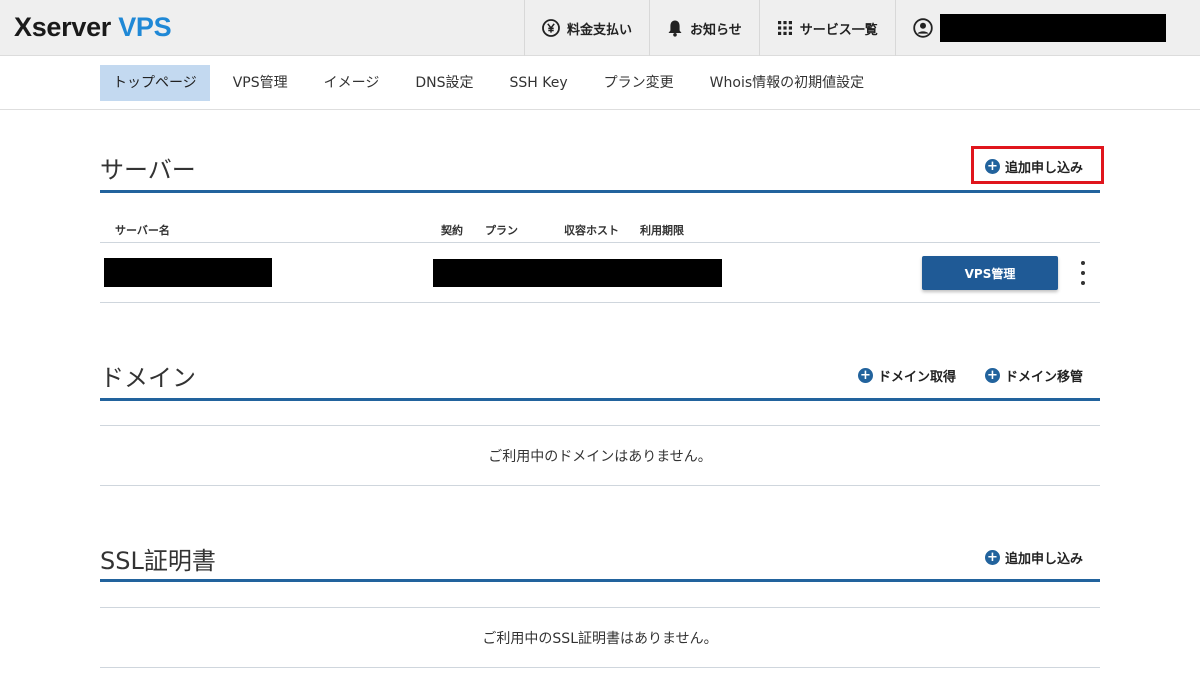 The image size is (1200, 676). Describe the element at coordinates (1044, 559) in the screenshot. I see `ssl-add-label: 追加申し込み` at that location.